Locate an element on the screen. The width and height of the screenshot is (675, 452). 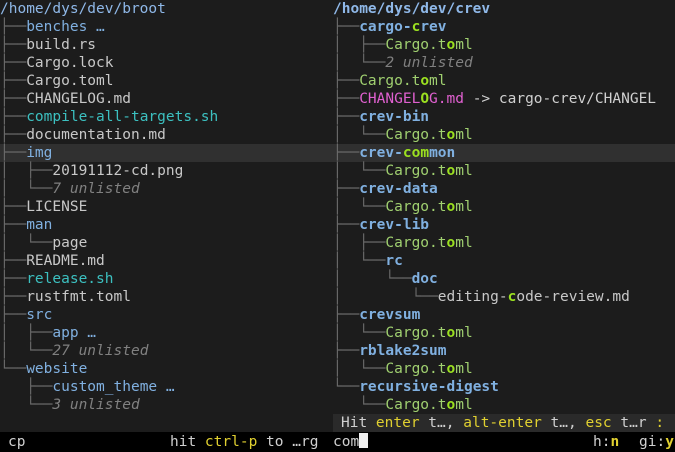
entry-name-part: mon is located at coordinates (442, 153).